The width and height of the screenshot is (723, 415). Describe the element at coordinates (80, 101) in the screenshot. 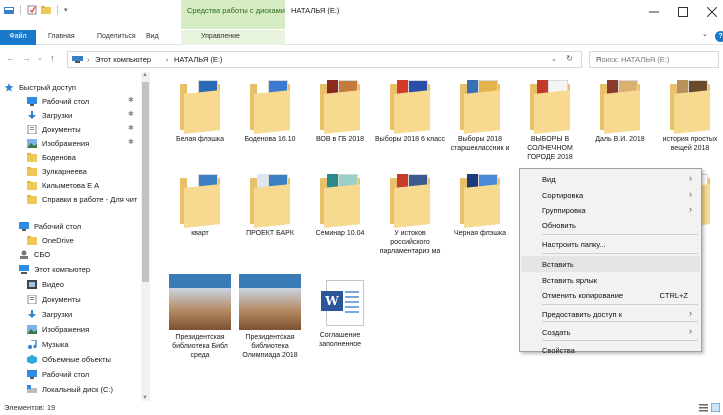

I see `sidebar-item-desktop: Рабочий стол ✱` at that location.